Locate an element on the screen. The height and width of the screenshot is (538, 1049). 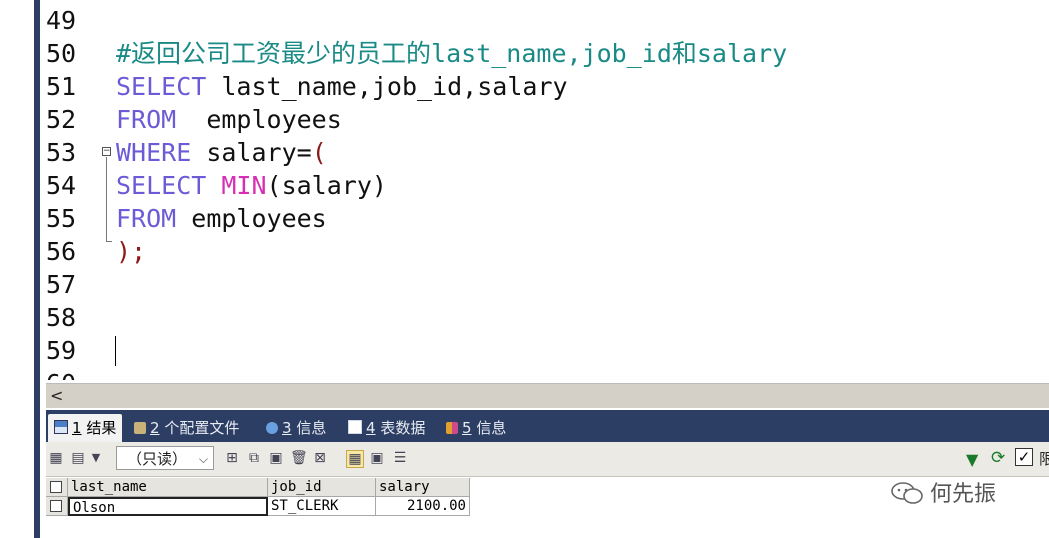
fold-guide-line is located at coordinates (106, 199).